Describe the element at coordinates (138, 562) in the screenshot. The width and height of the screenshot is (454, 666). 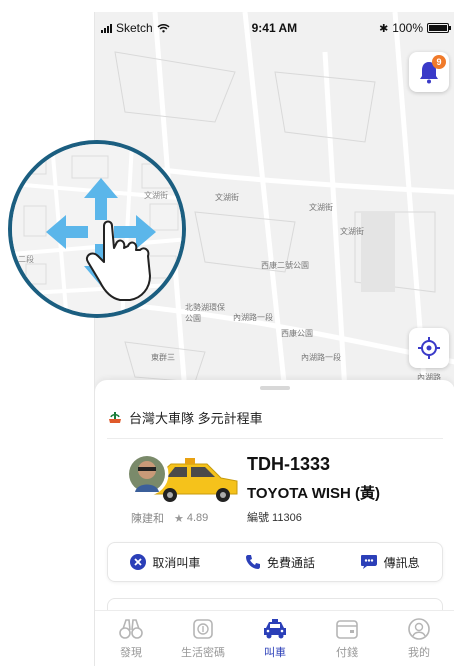
I see `cancel-icon` at that location.